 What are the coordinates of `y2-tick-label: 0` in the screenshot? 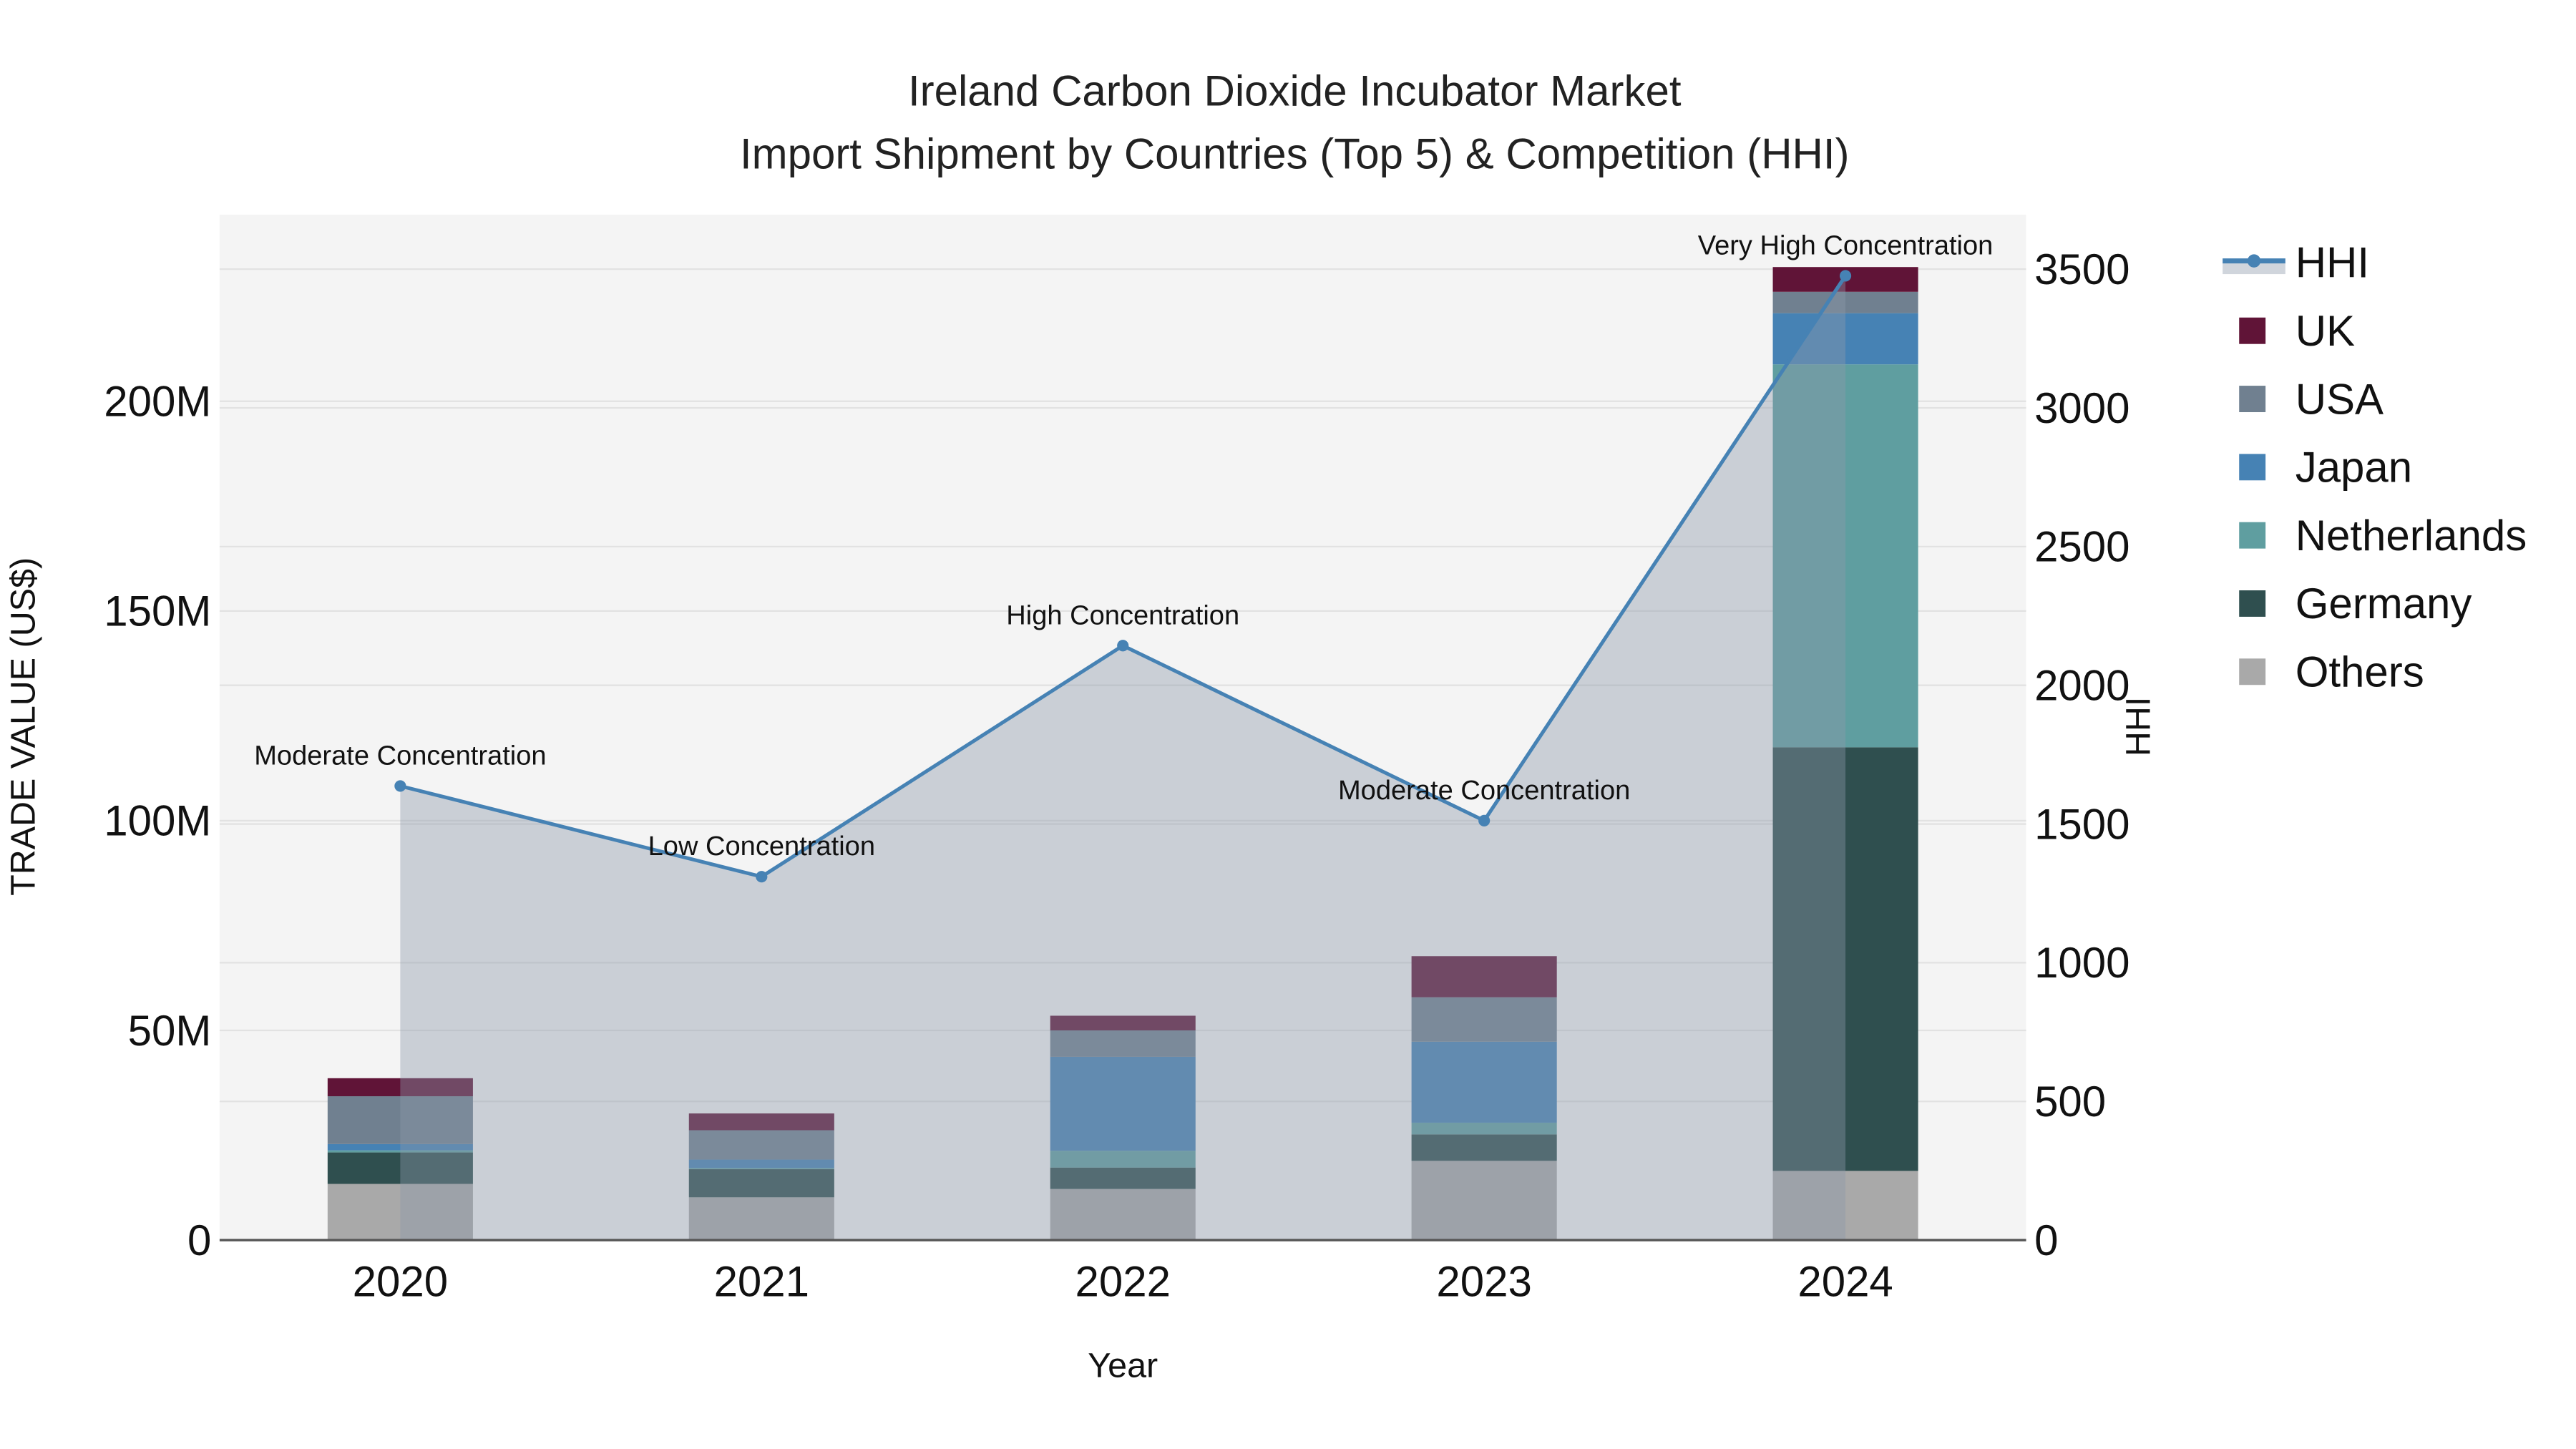 It's located at (2046, 1240).